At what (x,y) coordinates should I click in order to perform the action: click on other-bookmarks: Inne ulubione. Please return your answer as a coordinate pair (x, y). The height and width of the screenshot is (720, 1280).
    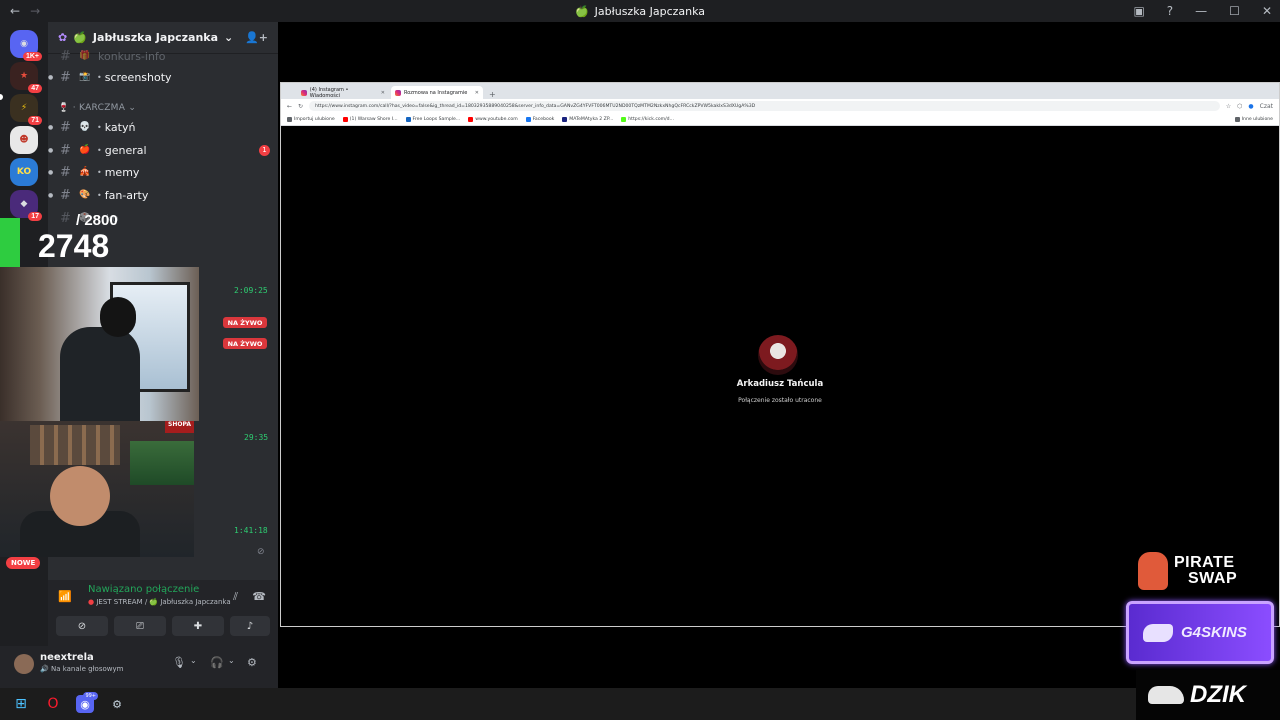
    Looking at the image, I should click on (1253, 119).